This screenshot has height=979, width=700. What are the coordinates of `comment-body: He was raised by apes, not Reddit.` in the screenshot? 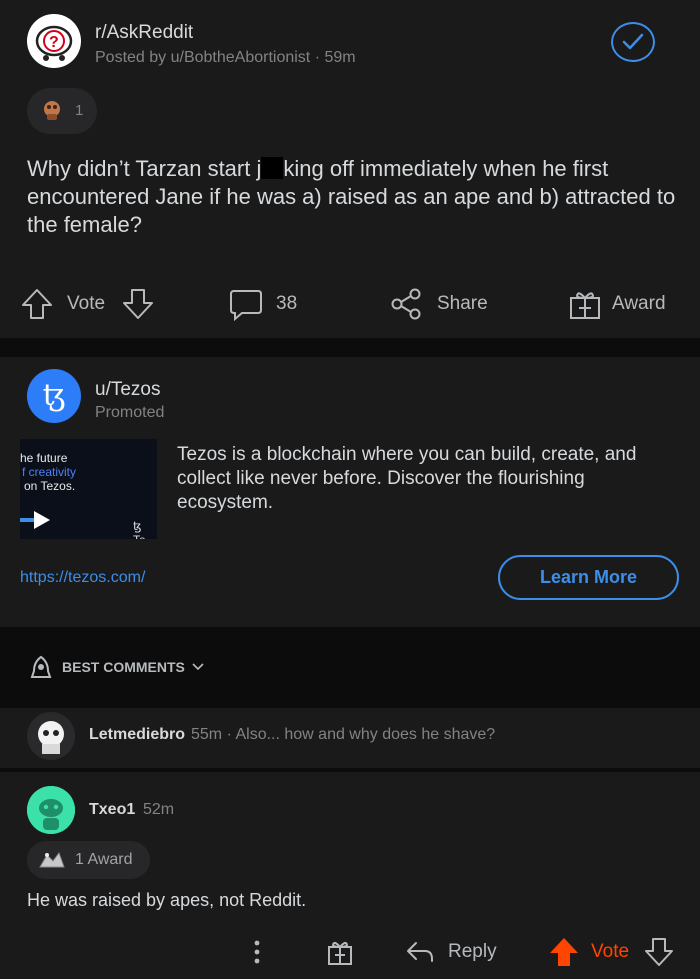 It's located at (166, 900).